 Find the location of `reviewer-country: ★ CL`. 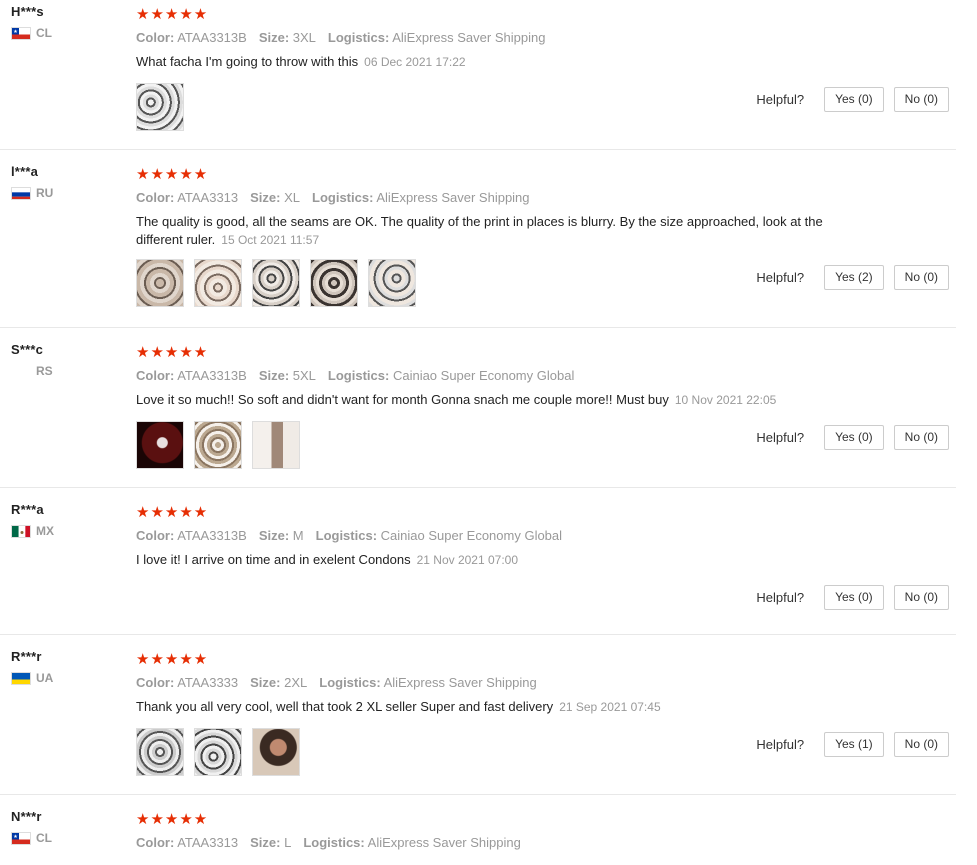

reviewer-country: ★ CL is located at coordinates (31, 838).